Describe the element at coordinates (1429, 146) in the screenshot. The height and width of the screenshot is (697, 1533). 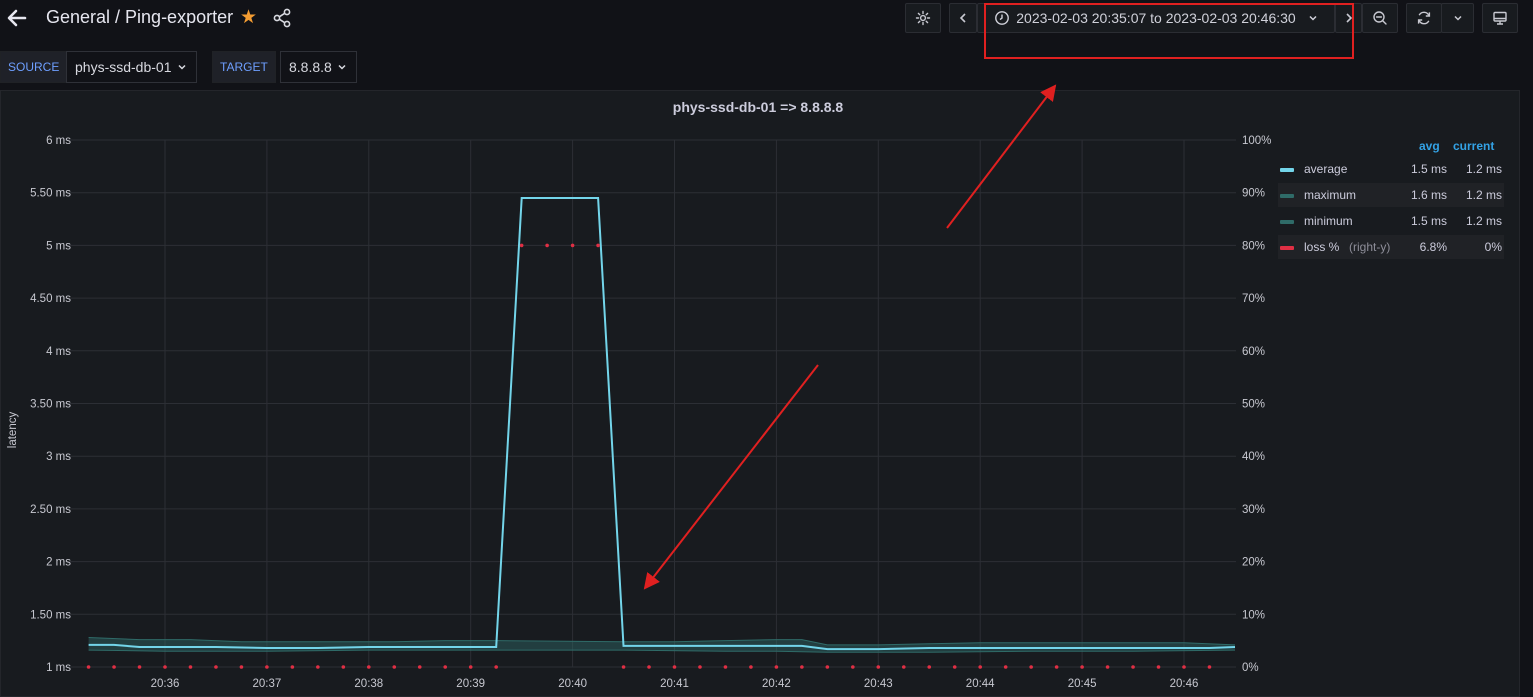
I see `legend-header-avg: avg` at that location.